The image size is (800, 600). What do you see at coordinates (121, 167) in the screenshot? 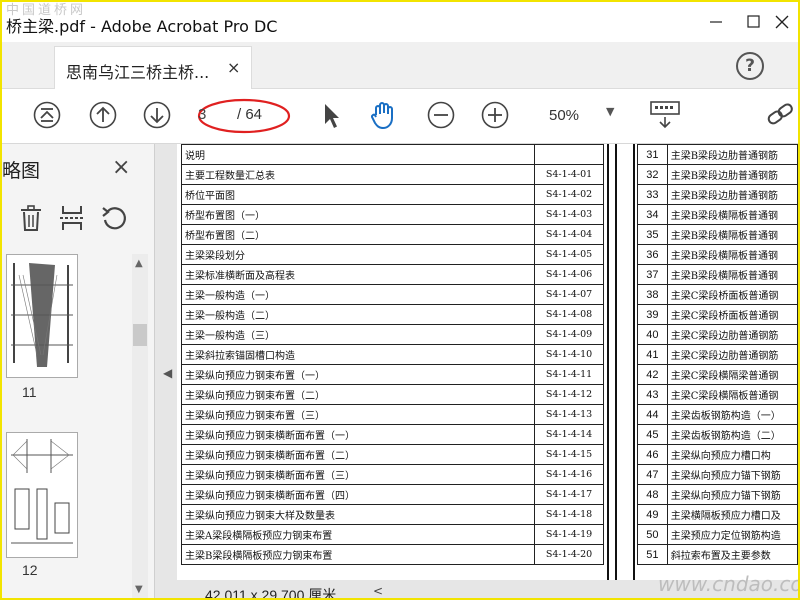
I see `sidebar-close-icon: ×` at bounding box center [121, 167].